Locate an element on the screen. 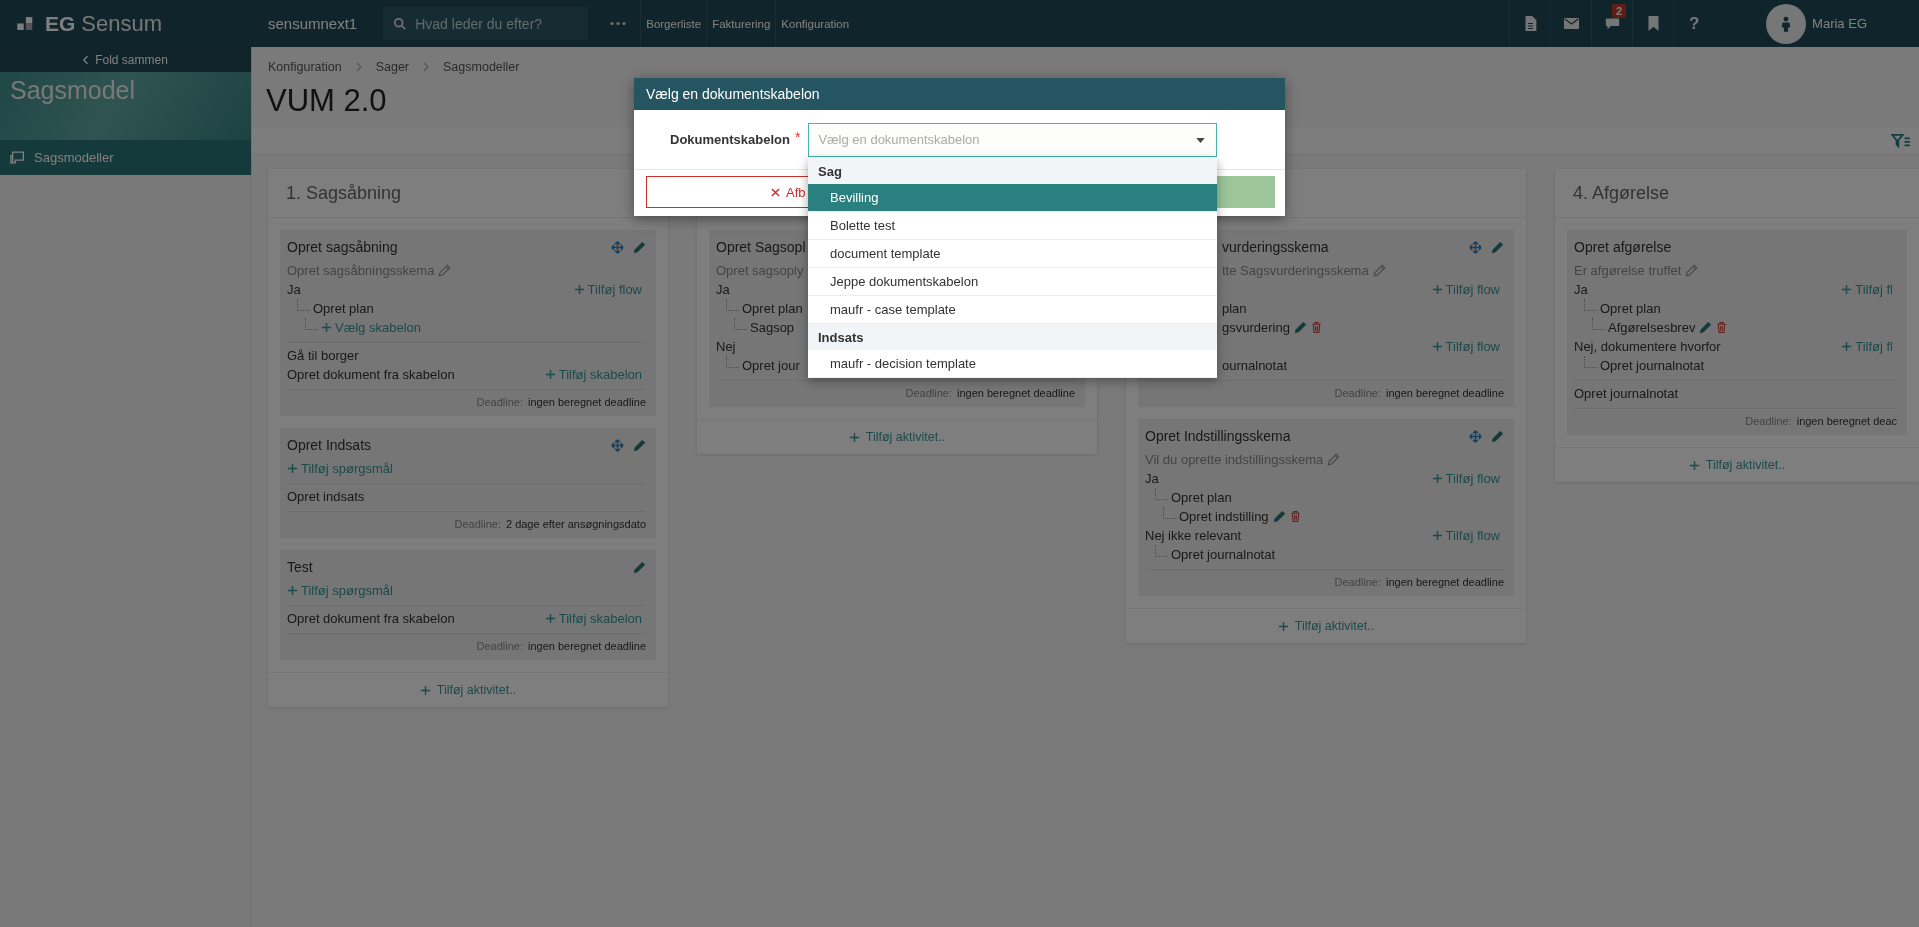 The width and height of the screenshot is (1919, 927). filter-icon is located at coordinates (1901, 140).